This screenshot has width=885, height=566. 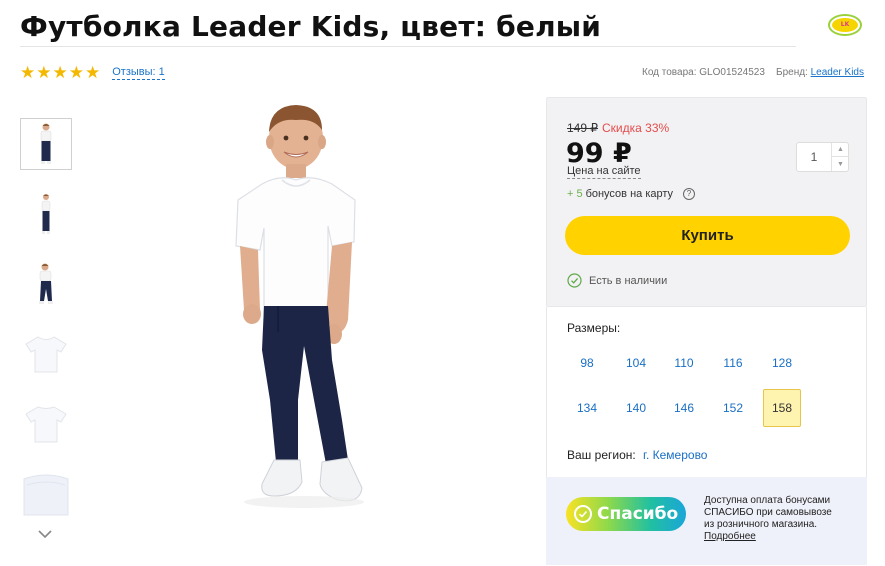 What do you see at coordinates (761, 524) in the screenshot?
I see `spasibo-info-line3: из розничного магазина.` at bounding box center [761, 524].